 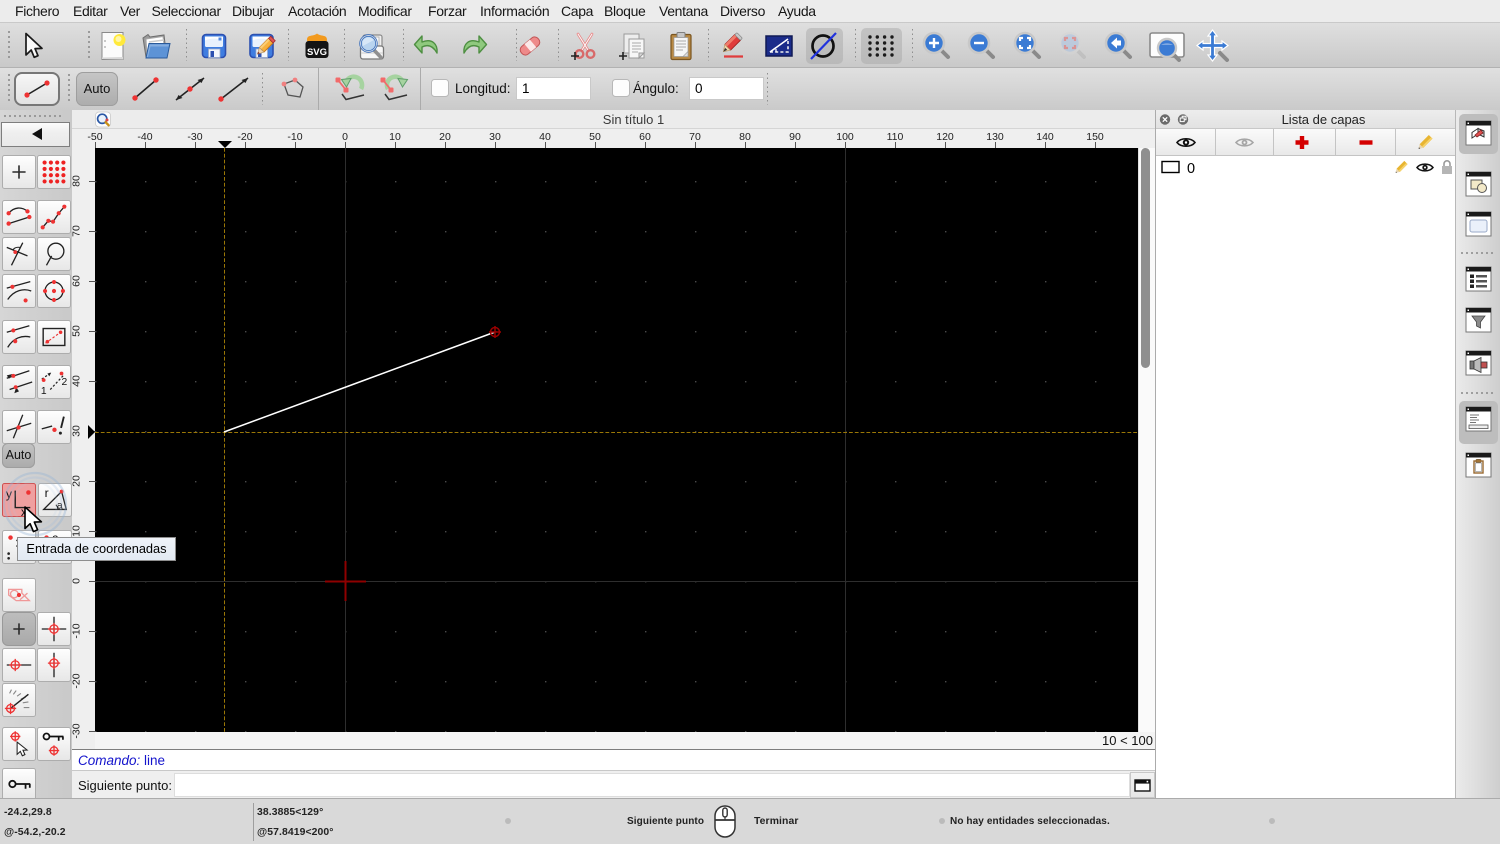 What do you see at coordinates (44, 391) in the screenshot?
I see `svg-text: 1` at bounding box center [44, 391].